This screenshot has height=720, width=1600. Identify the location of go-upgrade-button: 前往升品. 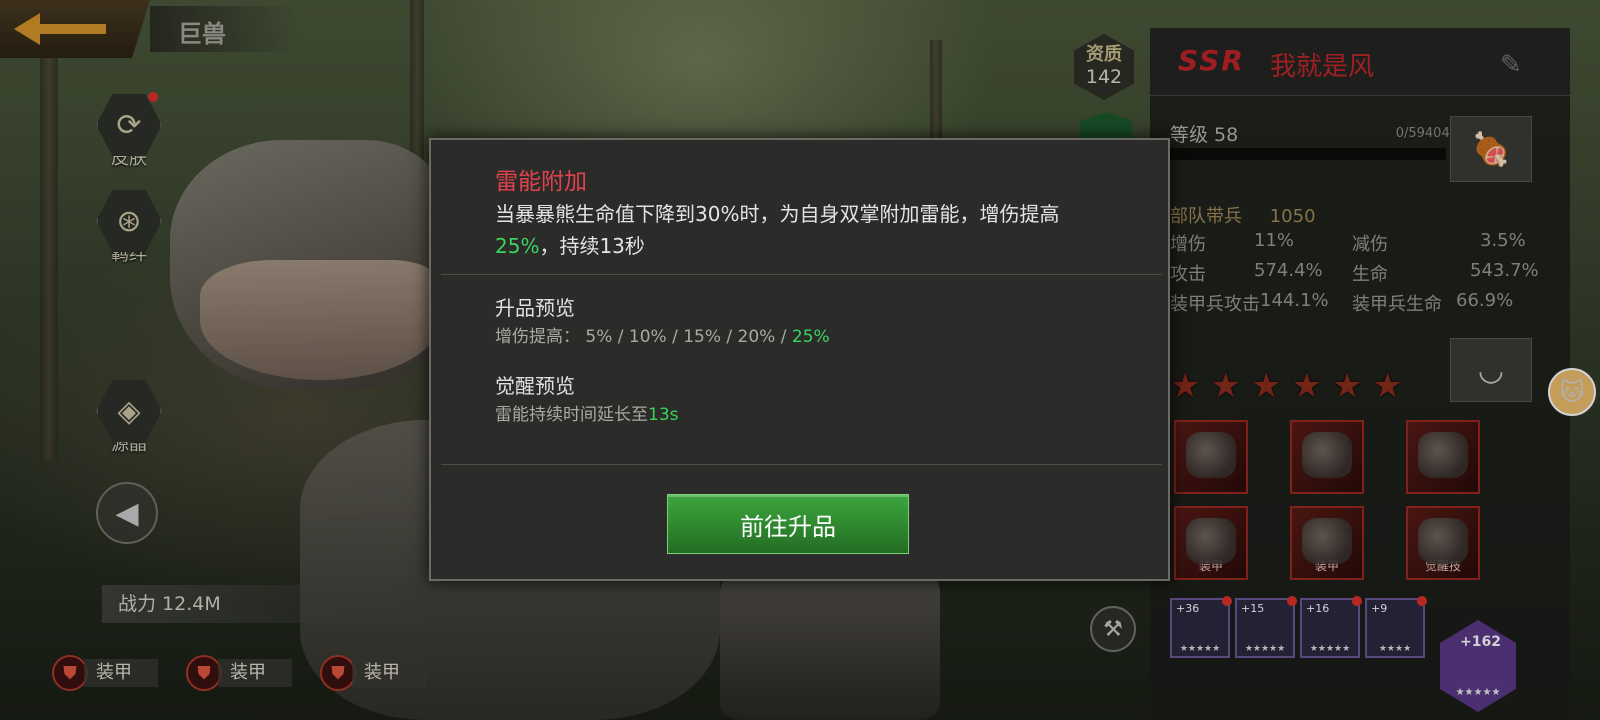
(788, 524).